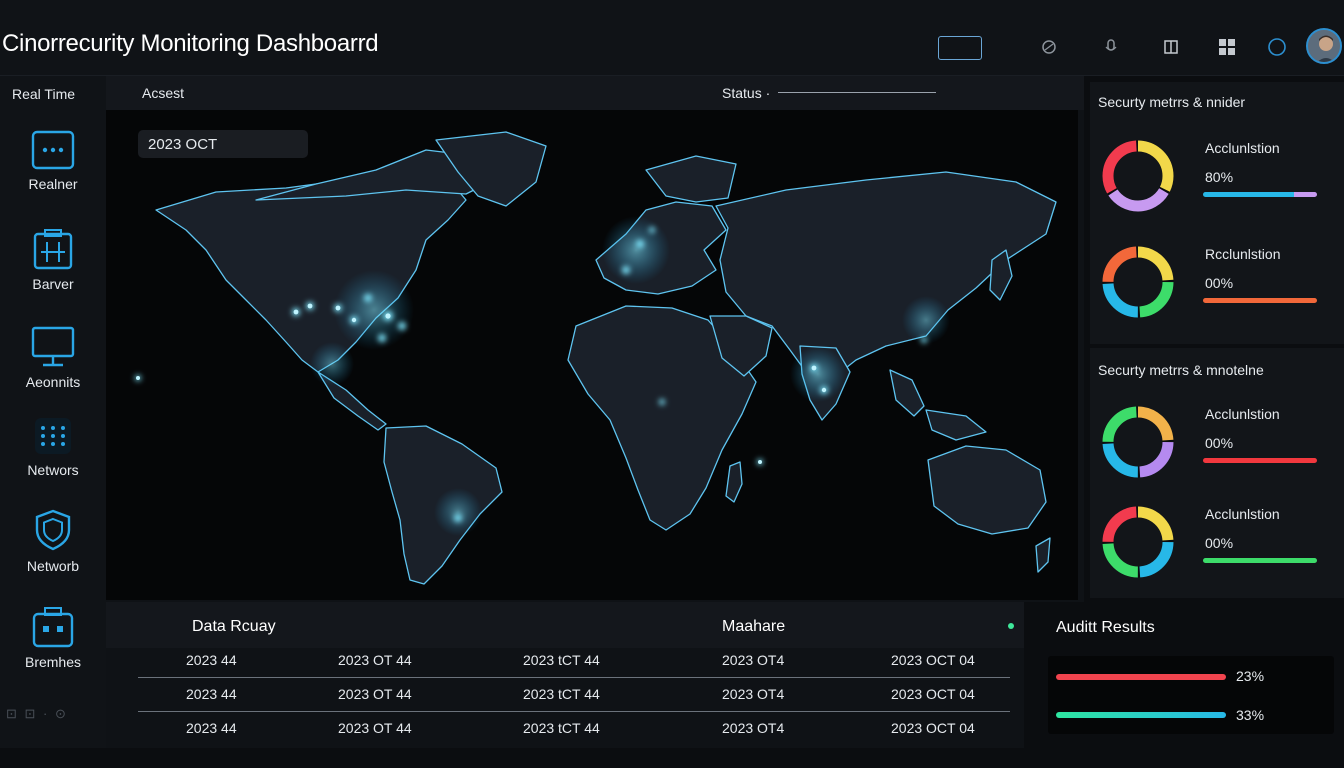 The height and width of the screenshot is (768, 1344). Describe the element at coordinates (53, 346) in the screenshot. I see `display-icon` at that location.